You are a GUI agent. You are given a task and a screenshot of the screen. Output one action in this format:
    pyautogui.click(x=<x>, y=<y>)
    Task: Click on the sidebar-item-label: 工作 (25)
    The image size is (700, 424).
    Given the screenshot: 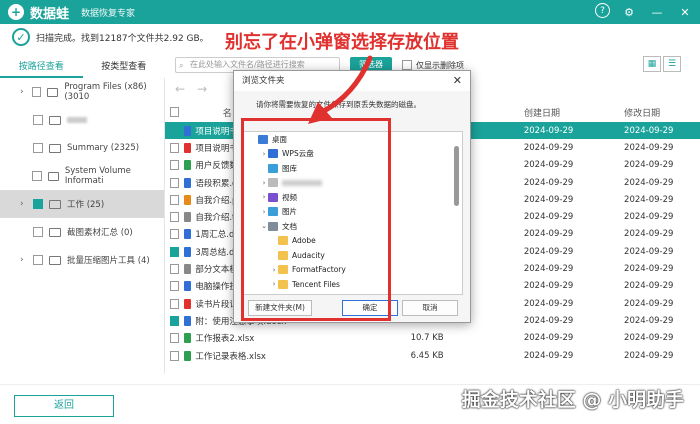 What is the action you would take?
    pyautogui.click(x=86, y=205)
    